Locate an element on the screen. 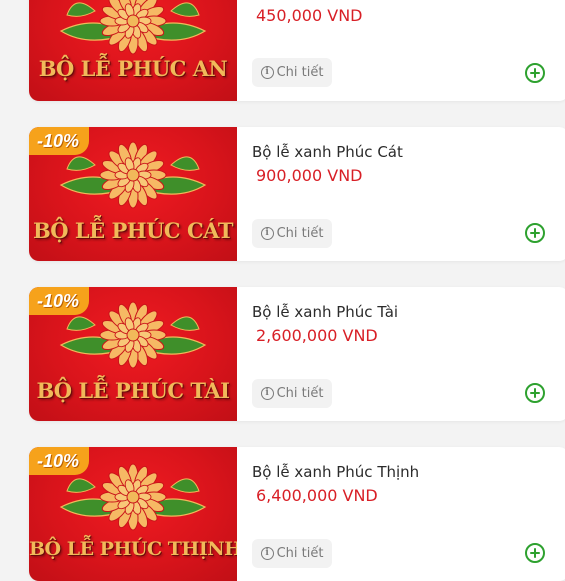  thumbnail-title: BỘ LỄ PHÚC CÁT is located at coordinates (133, 230).